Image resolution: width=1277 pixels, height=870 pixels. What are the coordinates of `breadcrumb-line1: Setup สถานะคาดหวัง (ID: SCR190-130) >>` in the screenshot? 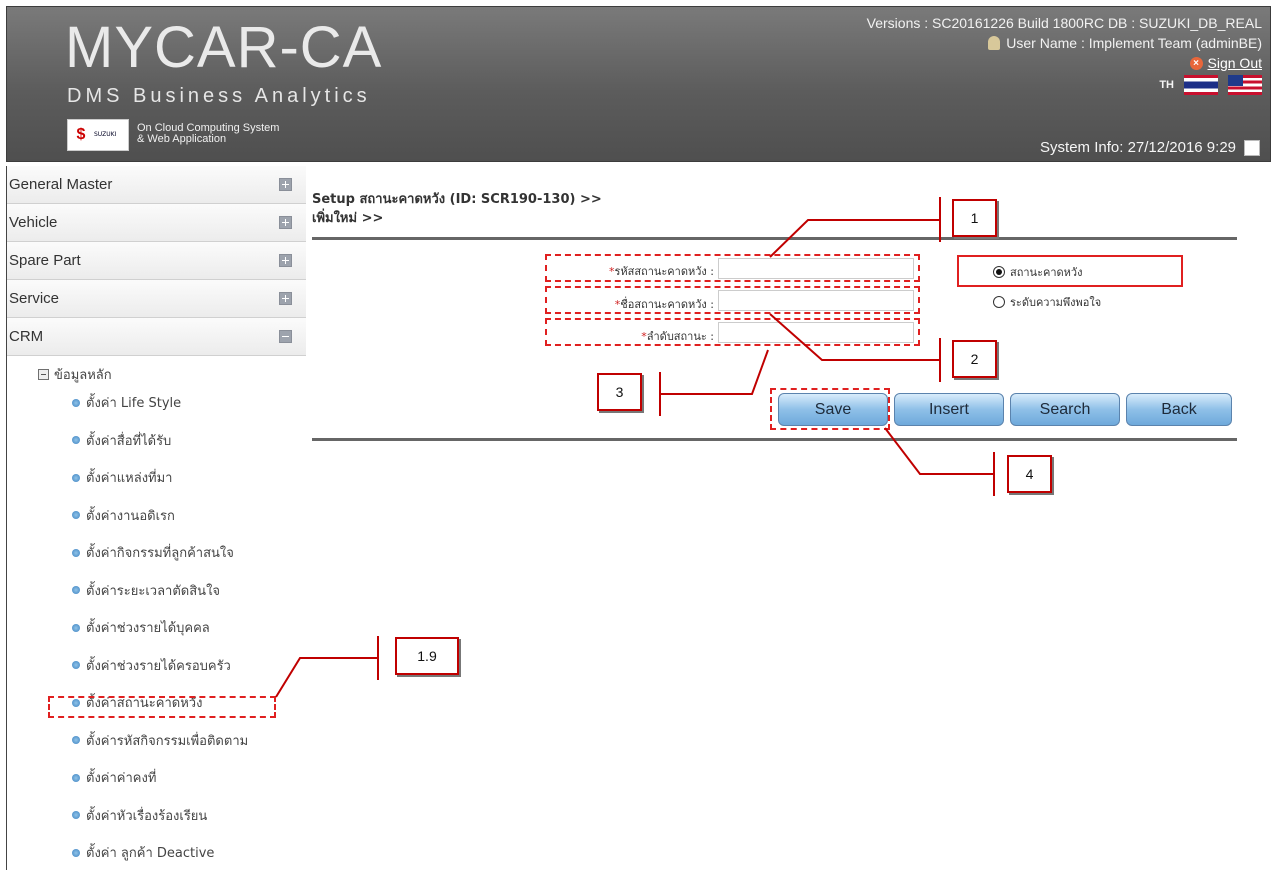 It's located at (457, 199).